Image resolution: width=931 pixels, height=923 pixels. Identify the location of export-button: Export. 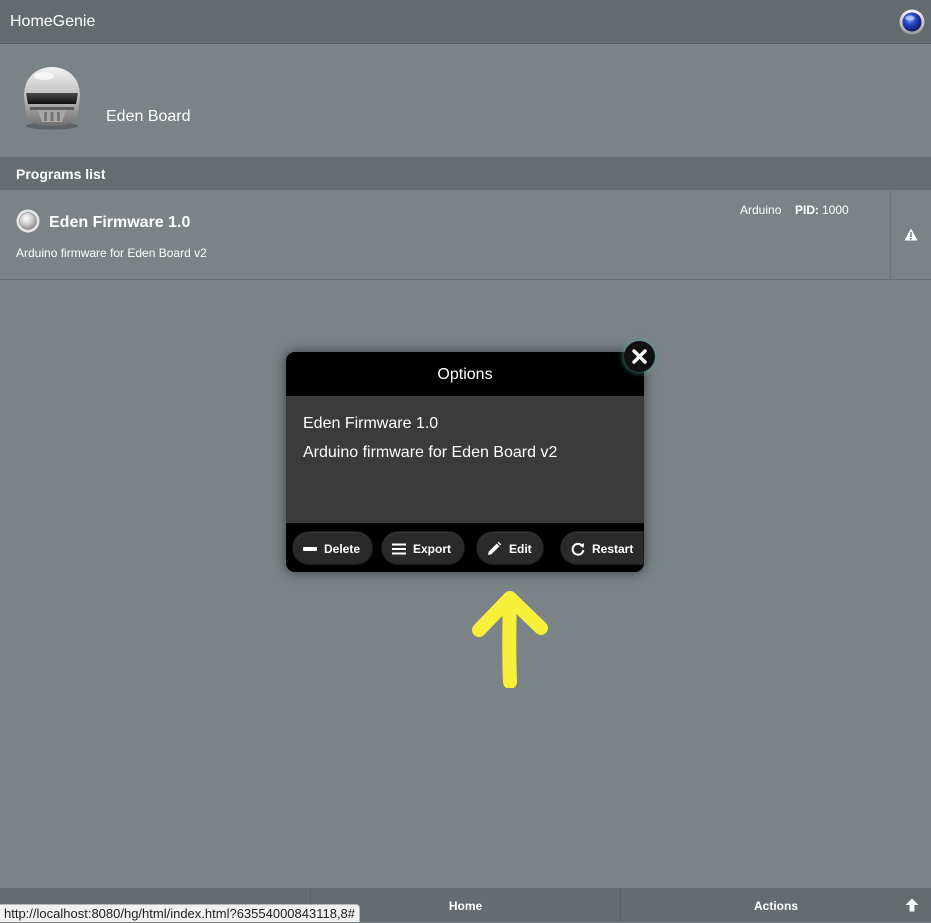
(423, 548).